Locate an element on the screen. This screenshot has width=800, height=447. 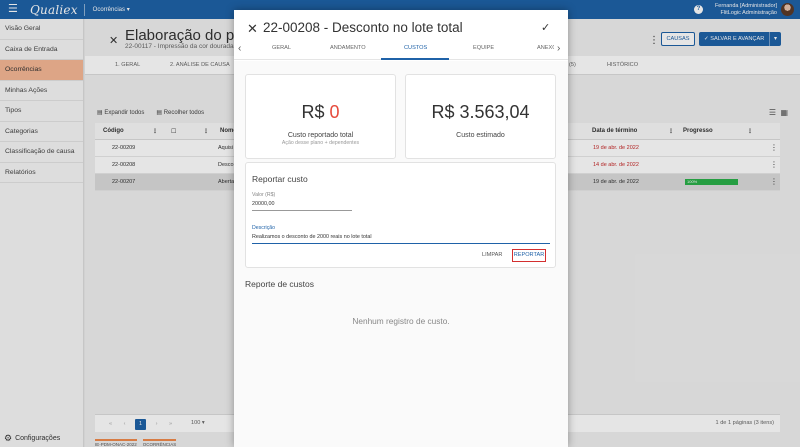
active-tab-indicator is located at coordinates (415, 59).